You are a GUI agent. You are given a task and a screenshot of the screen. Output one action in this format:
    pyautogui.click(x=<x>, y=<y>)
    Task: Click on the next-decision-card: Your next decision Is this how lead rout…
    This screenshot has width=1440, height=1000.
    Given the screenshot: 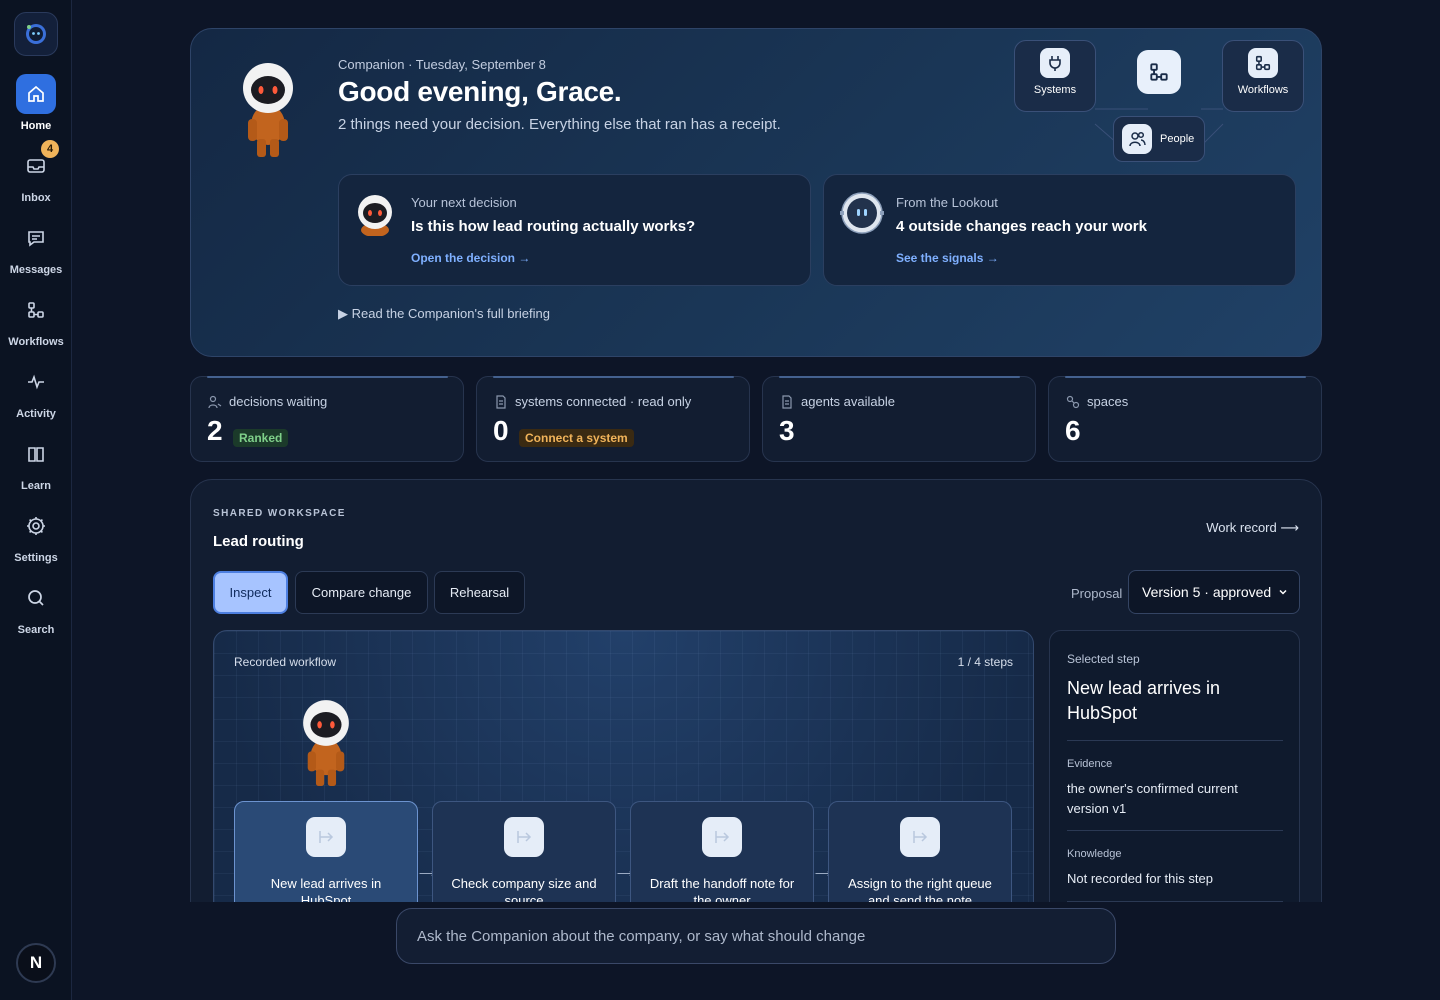 What is the action you would take?
    pyautogui.click(x=574, y=230)
    